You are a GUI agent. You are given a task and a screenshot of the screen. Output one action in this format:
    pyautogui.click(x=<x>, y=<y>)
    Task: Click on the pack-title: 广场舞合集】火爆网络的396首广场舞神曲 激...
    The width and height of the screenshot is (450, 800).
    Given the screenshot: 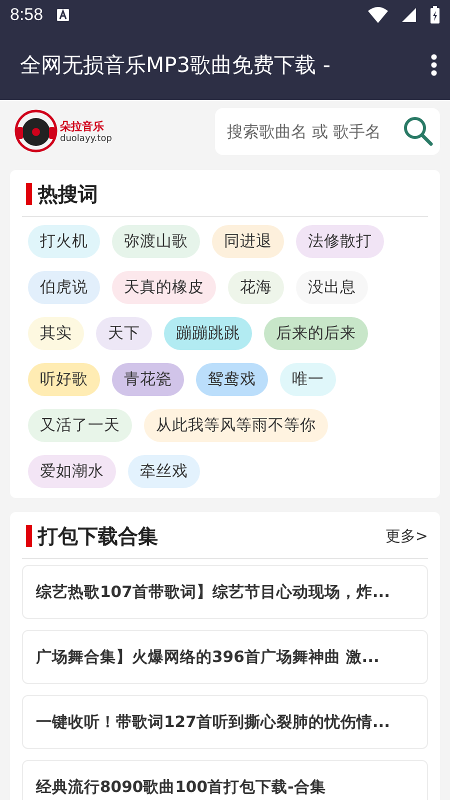 What is the action you would take?
    pyautogui.click(x=208, y=657)
    